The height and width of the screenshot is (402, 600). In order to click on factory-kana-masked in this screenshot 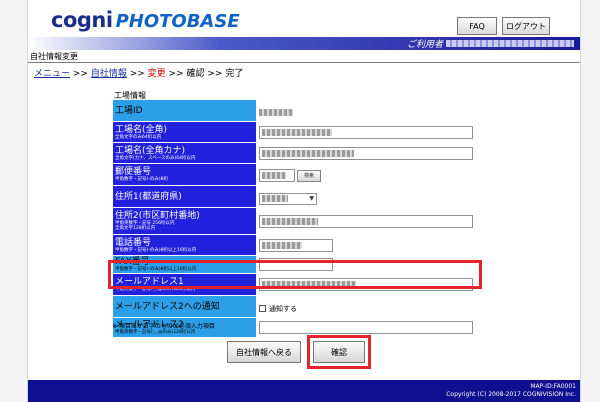, I will do `click(308, 153)`.